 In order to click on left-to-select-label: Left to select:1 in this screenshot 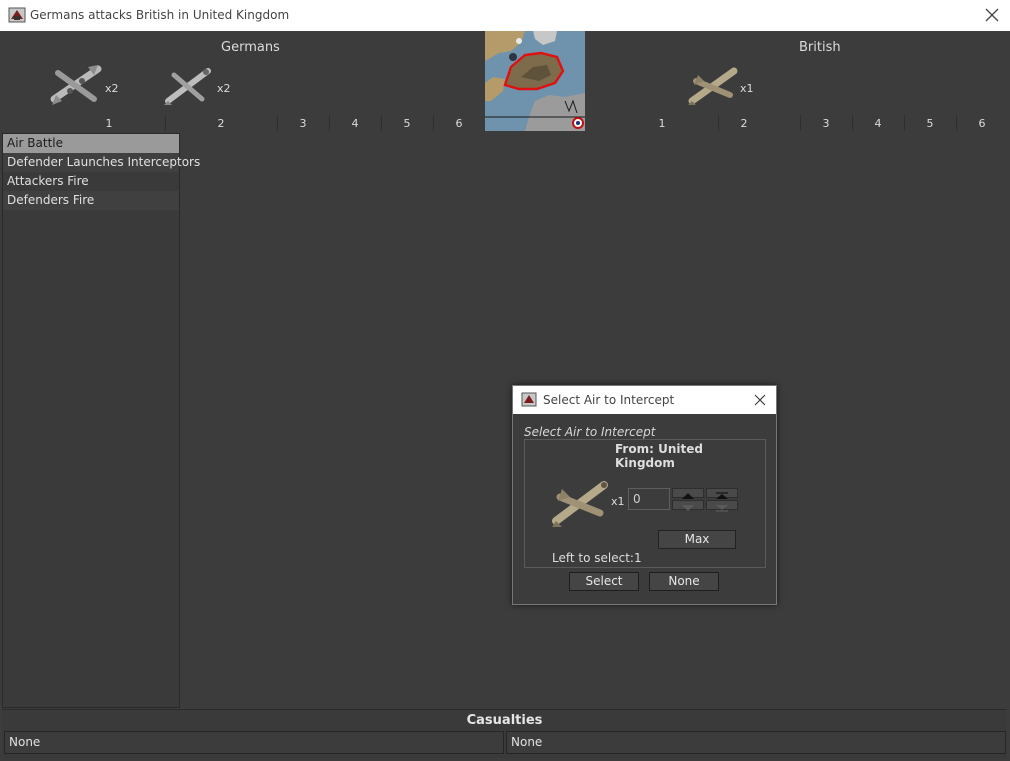, I will do `click(597, 558)`.